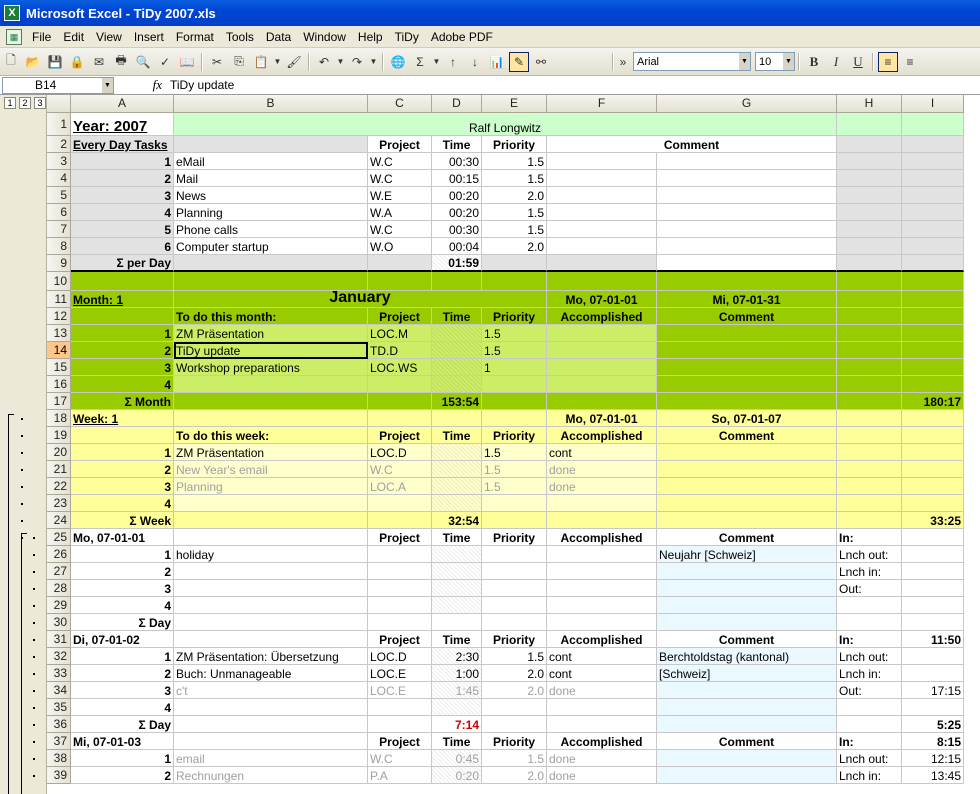 The width and height of the screenshot is (980, 794). I want to click on row-header-33: 33, so click(59, 673).